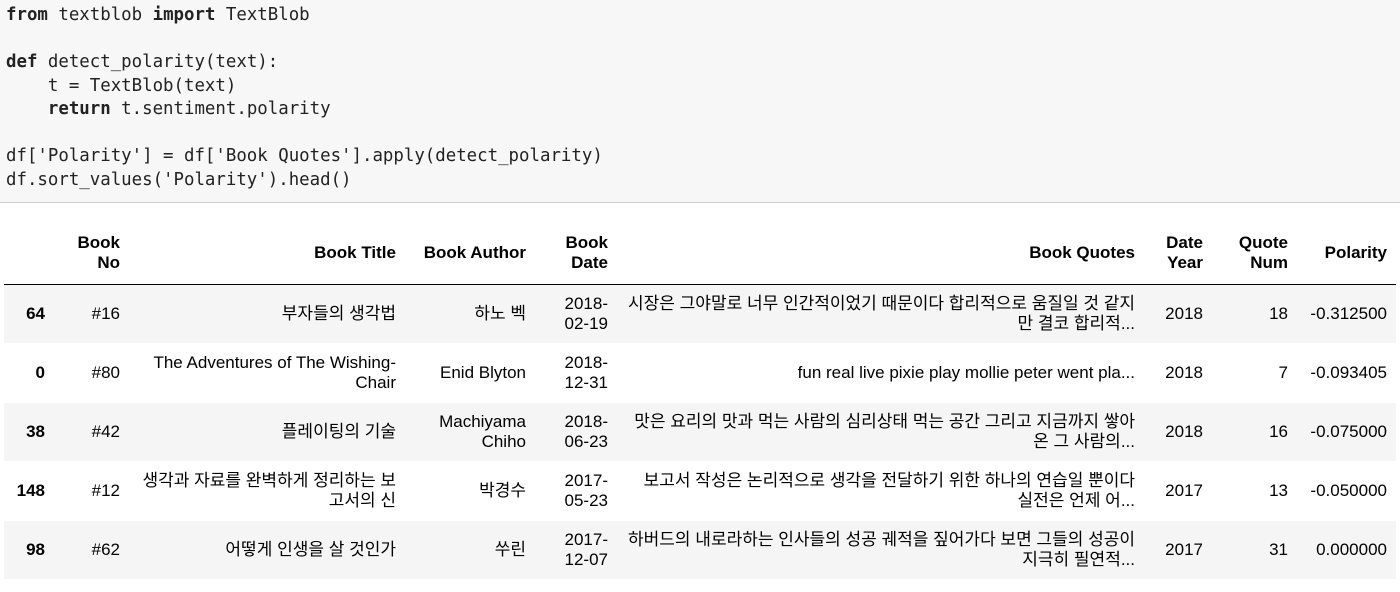 The height and width of the screenshot is (592, 1400). What do you see at coordinates (22, 62) in the screenshot?
I see `code-keyword: def` at bounding box center [22, 62].